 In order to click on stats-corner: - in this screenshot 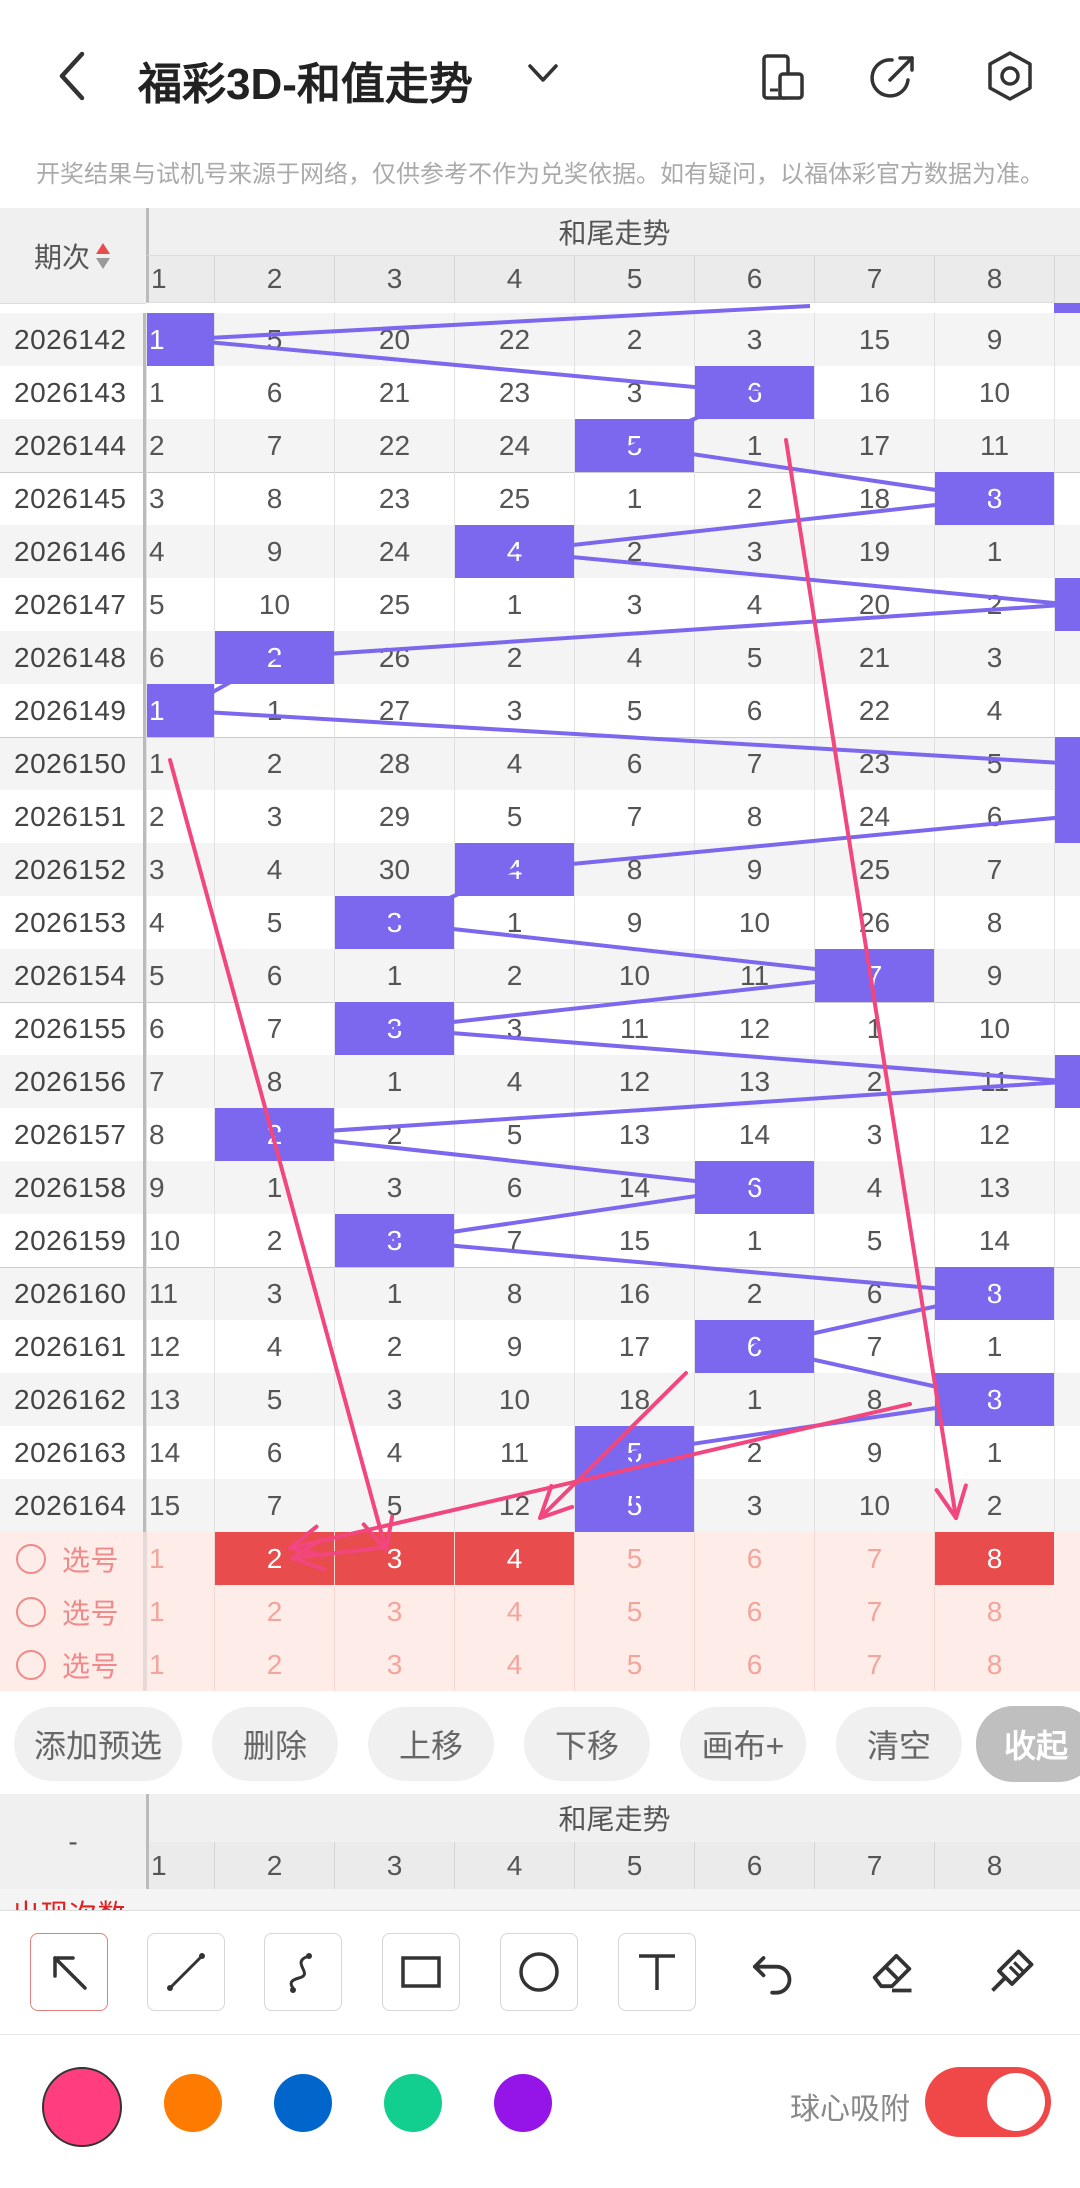, I will do `click(73, 1841)`.